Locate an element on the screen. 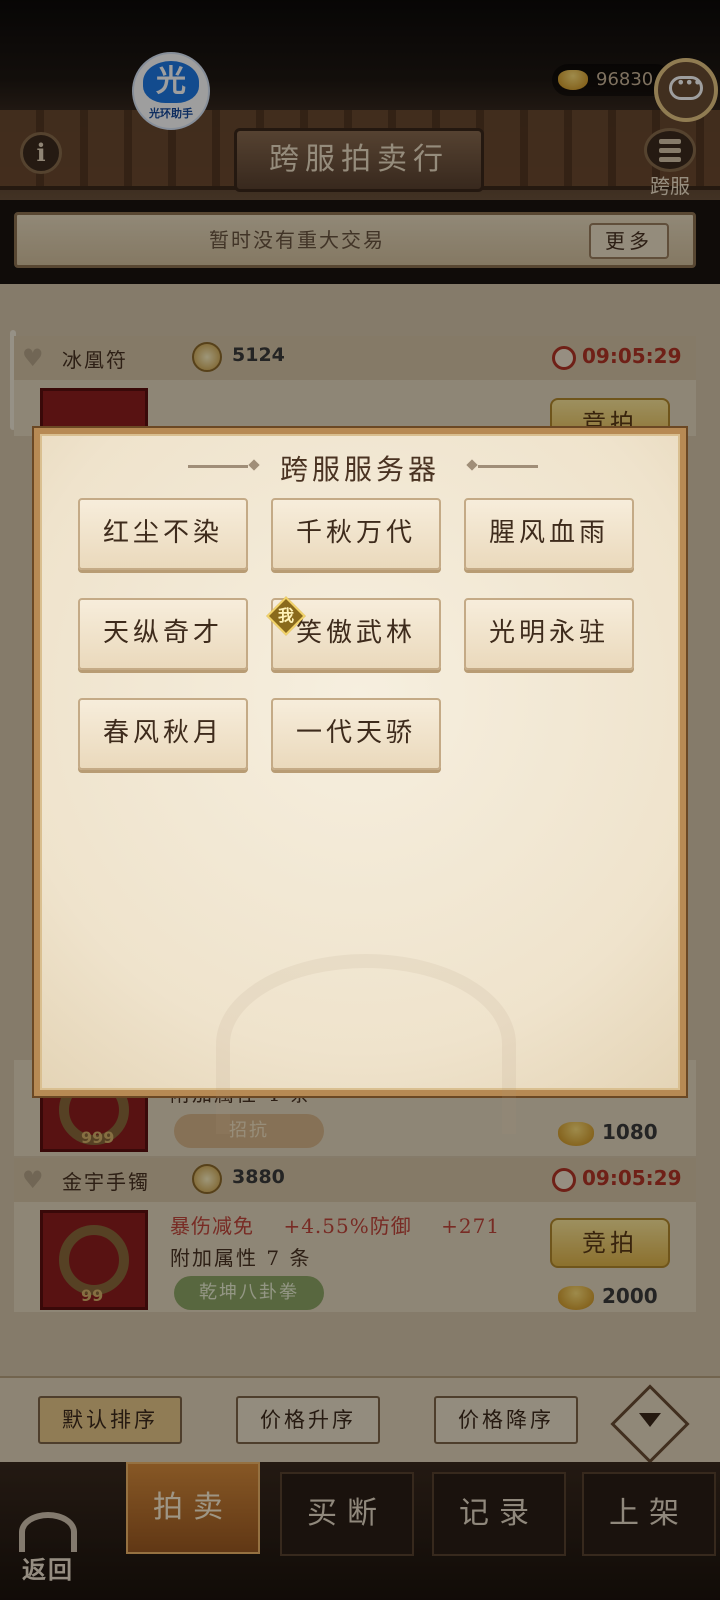  server-button: 千秋万代 is located at coordinates (356, 534).